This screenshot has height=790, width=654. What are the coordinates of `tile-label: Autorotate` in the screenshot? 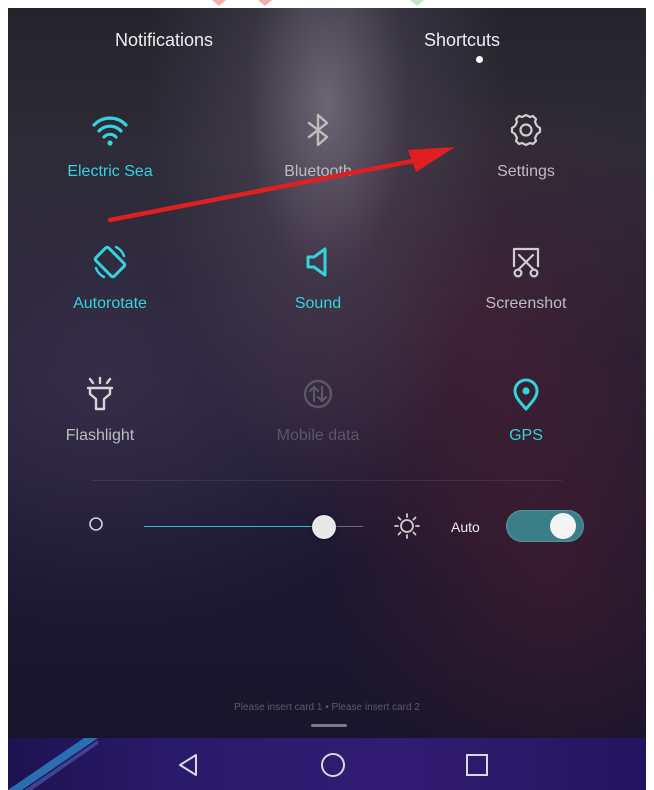 It's located at (110, 303).